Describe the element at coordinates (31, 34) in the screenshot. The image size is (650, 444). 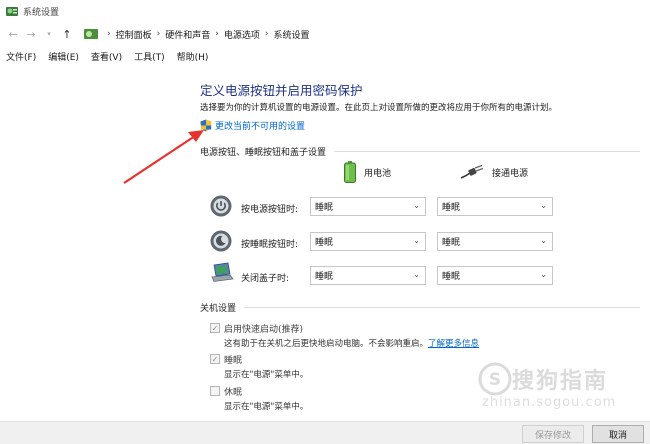
I see `forward-icon: →` at that location.